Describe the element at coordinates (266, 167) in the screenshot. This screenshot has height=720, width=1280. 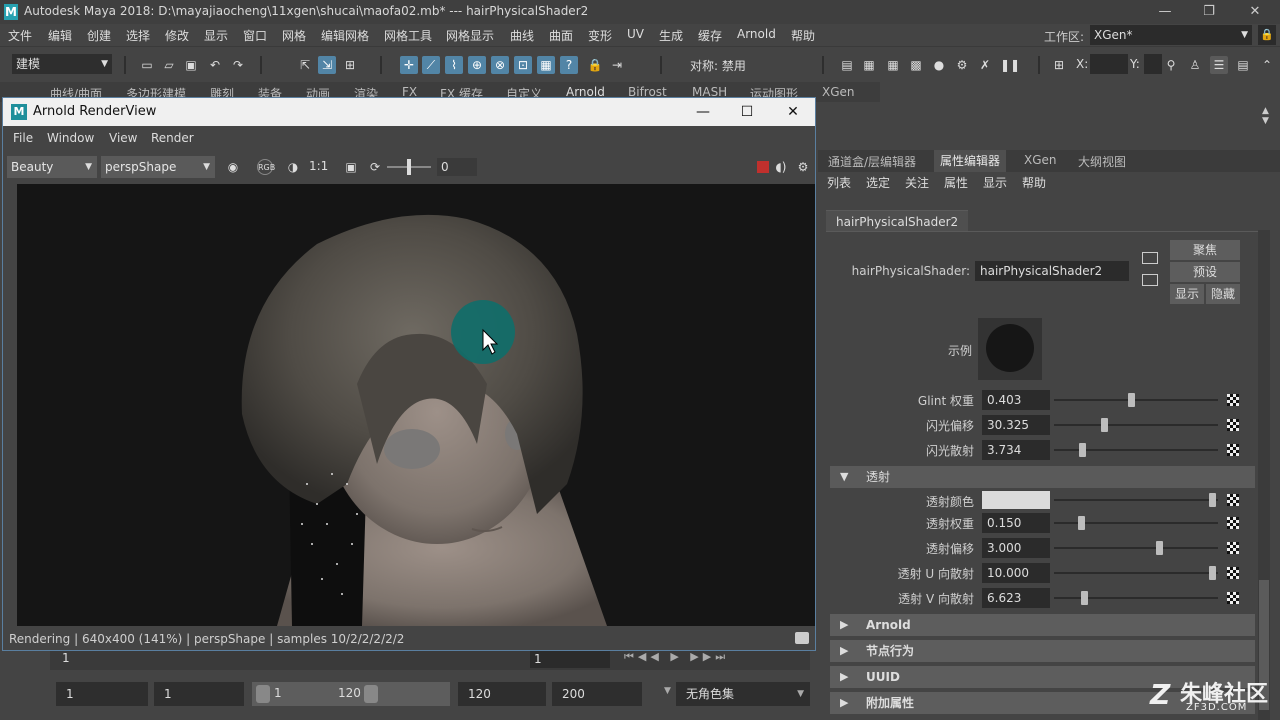
I see `rgb-channel-icon: RGB` at that location.